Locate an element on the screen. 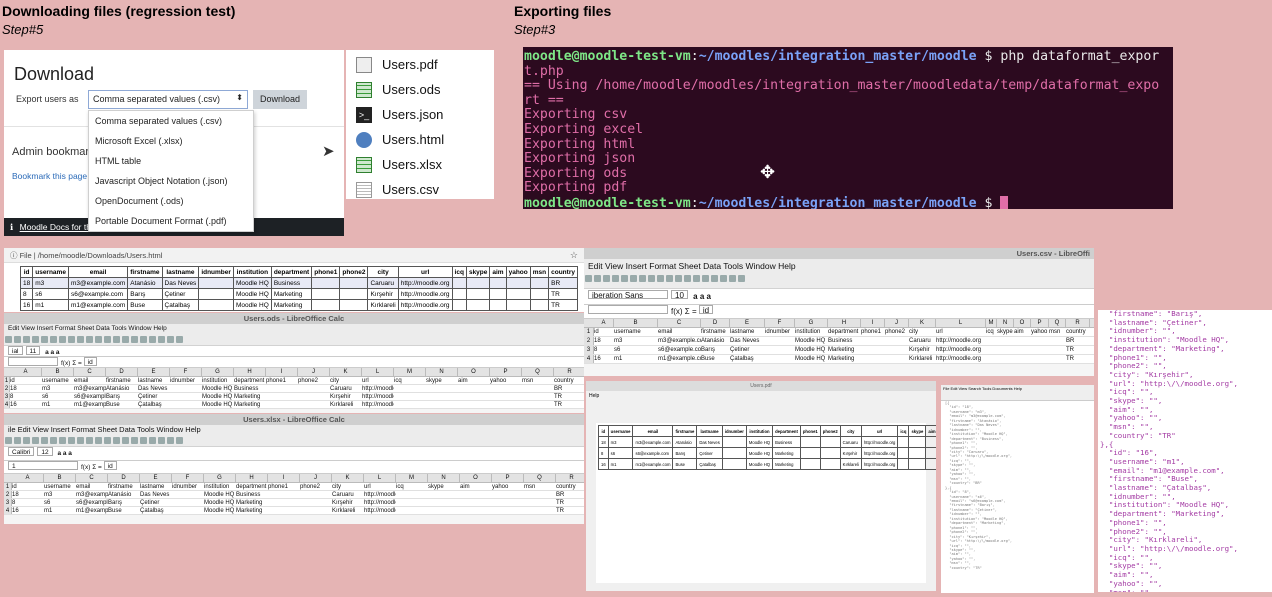 The image size is (1272, 597). bookmark-star-icon: ☆ is located at coordinates (574, 255).